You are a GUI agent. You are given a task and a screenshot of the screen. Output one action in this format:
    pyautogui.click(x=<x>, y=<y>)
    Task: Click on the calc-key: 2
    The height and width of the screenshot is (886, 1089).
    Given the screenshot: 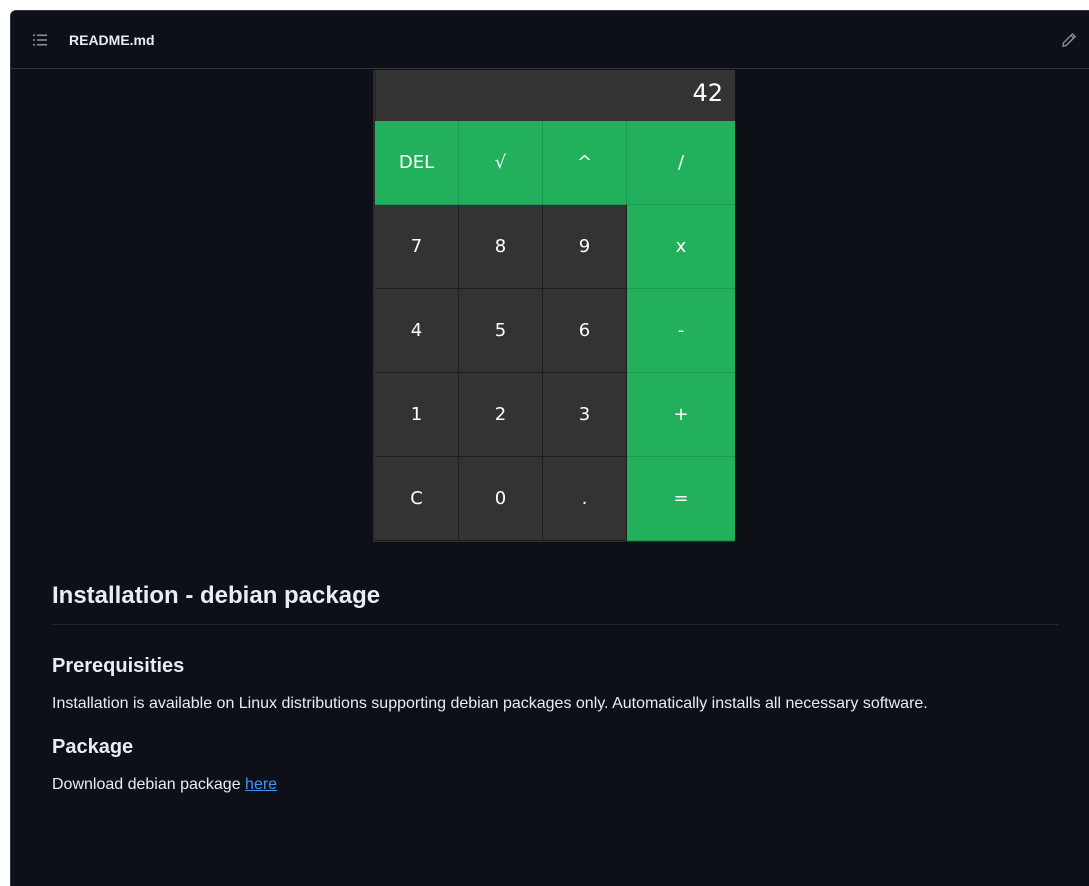 What is the action you would take?
    pyautogui.click(x=501, y=415)
    